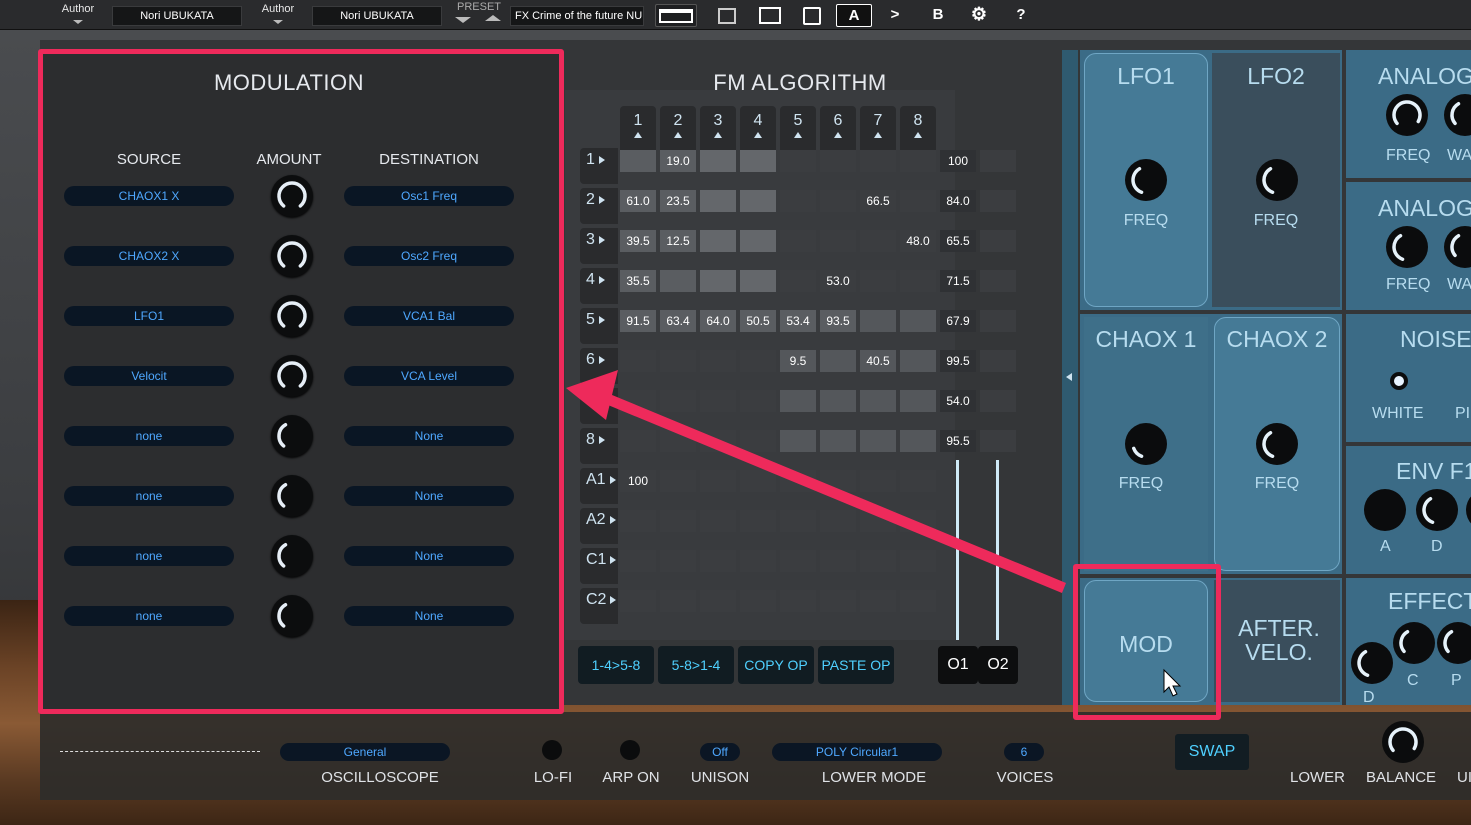  I want to click on fm-out1-cell: 71.5, so click(958, 281).